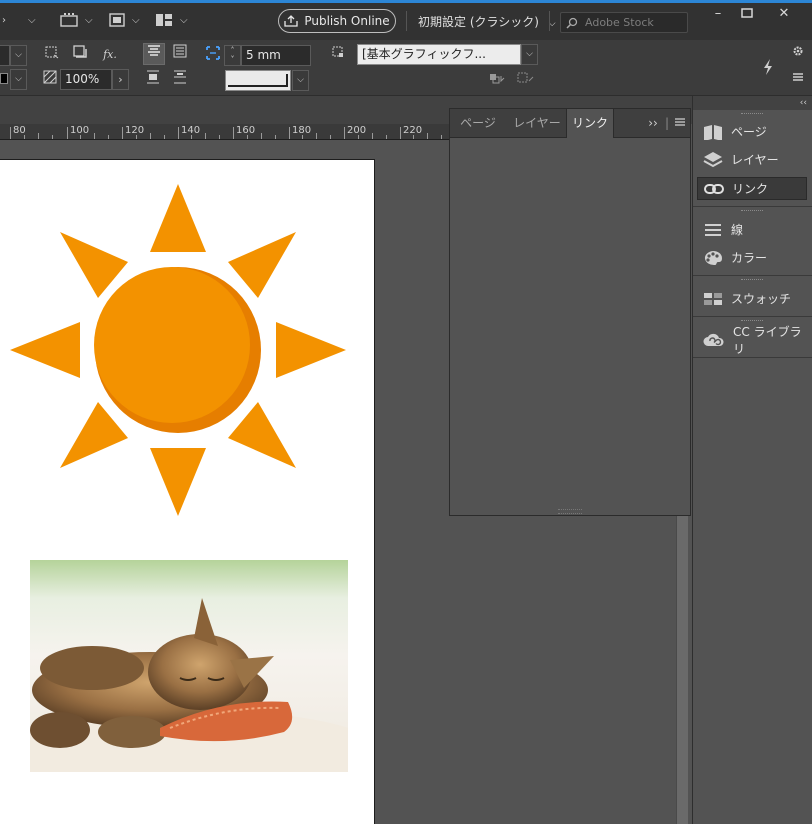 This screenshot has width=812, height=824. I want to click on panel-tab-bar: ページ レイヤー リンク ›› |, so click(570, 123).